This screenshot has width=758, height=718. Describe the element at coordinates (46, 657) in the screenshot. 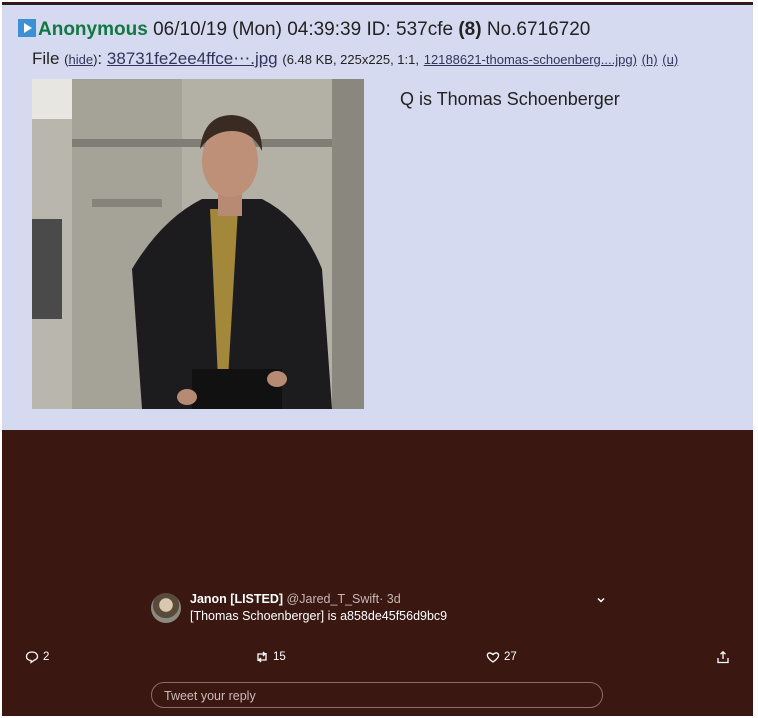

I see `reply-count-label: 2` at that location.